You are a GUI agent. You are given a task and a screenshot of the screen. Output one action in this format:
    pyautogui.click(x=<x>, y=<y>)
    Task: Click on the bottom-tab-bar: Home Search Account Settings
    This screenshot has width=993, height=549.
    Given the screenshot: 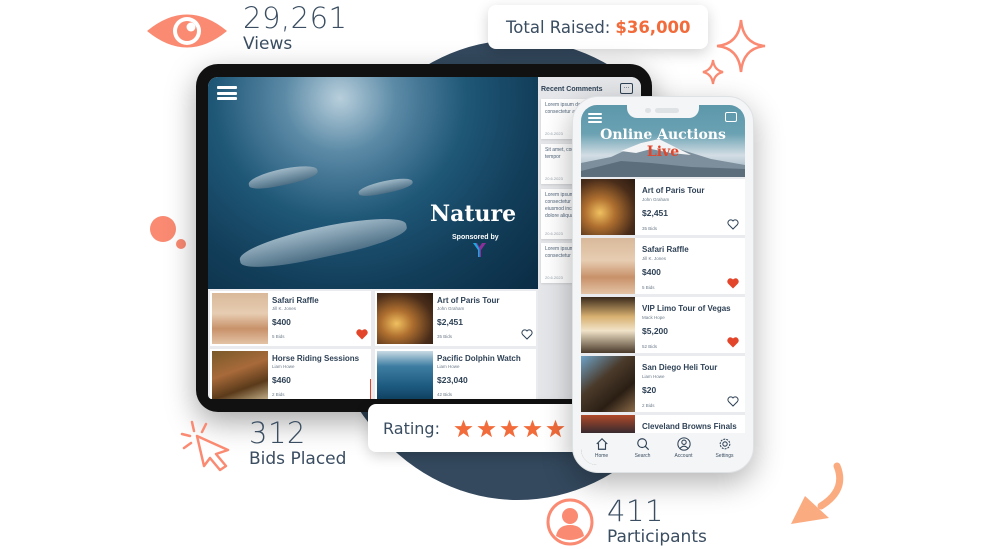 What is the action you would take?
    pyautogui.click(x=663, y=449)
    